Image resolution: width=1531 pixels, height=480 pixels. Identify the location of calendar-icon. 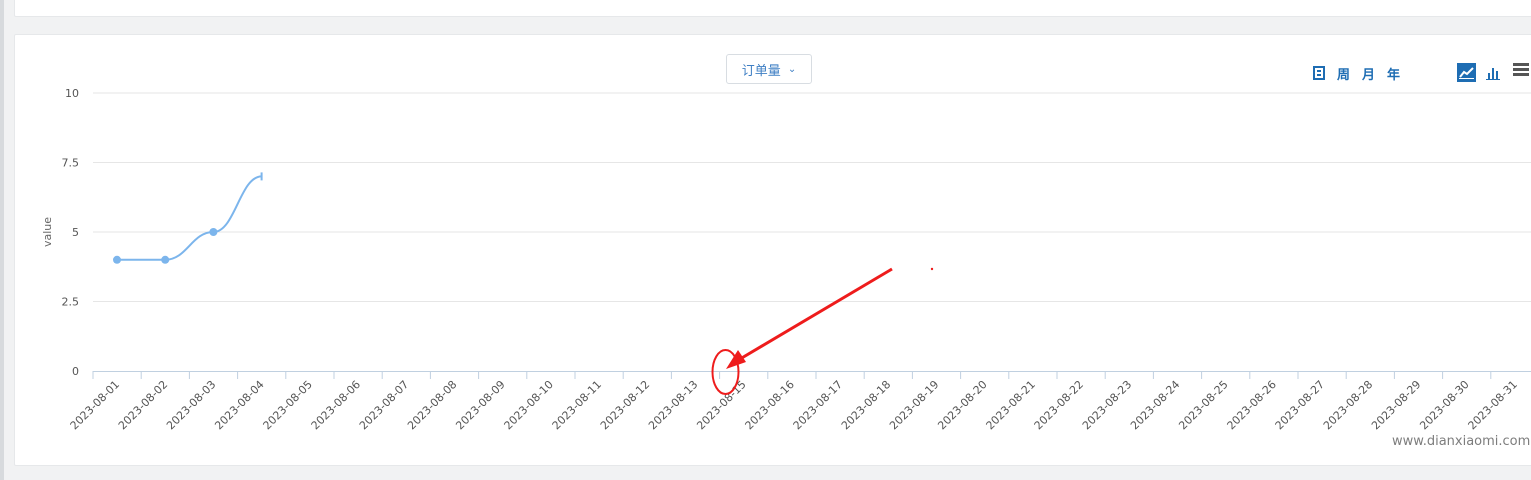
(1319, 73).